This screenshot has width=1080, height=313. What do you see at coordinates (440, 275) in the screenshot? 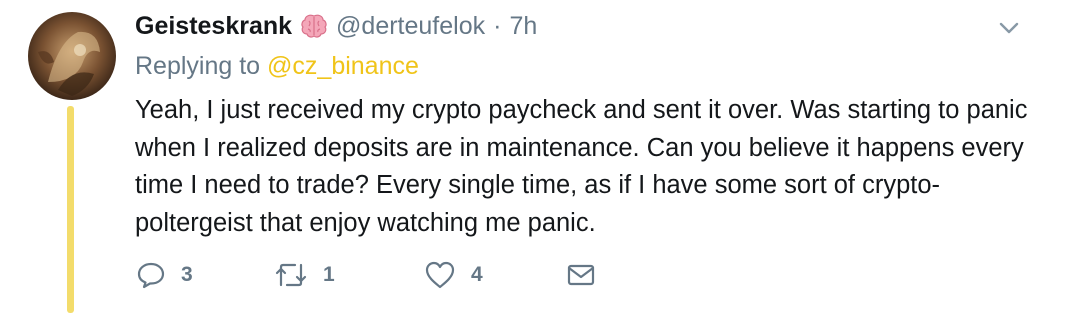
I see `heart-icon` at bounding box center [440, 275].